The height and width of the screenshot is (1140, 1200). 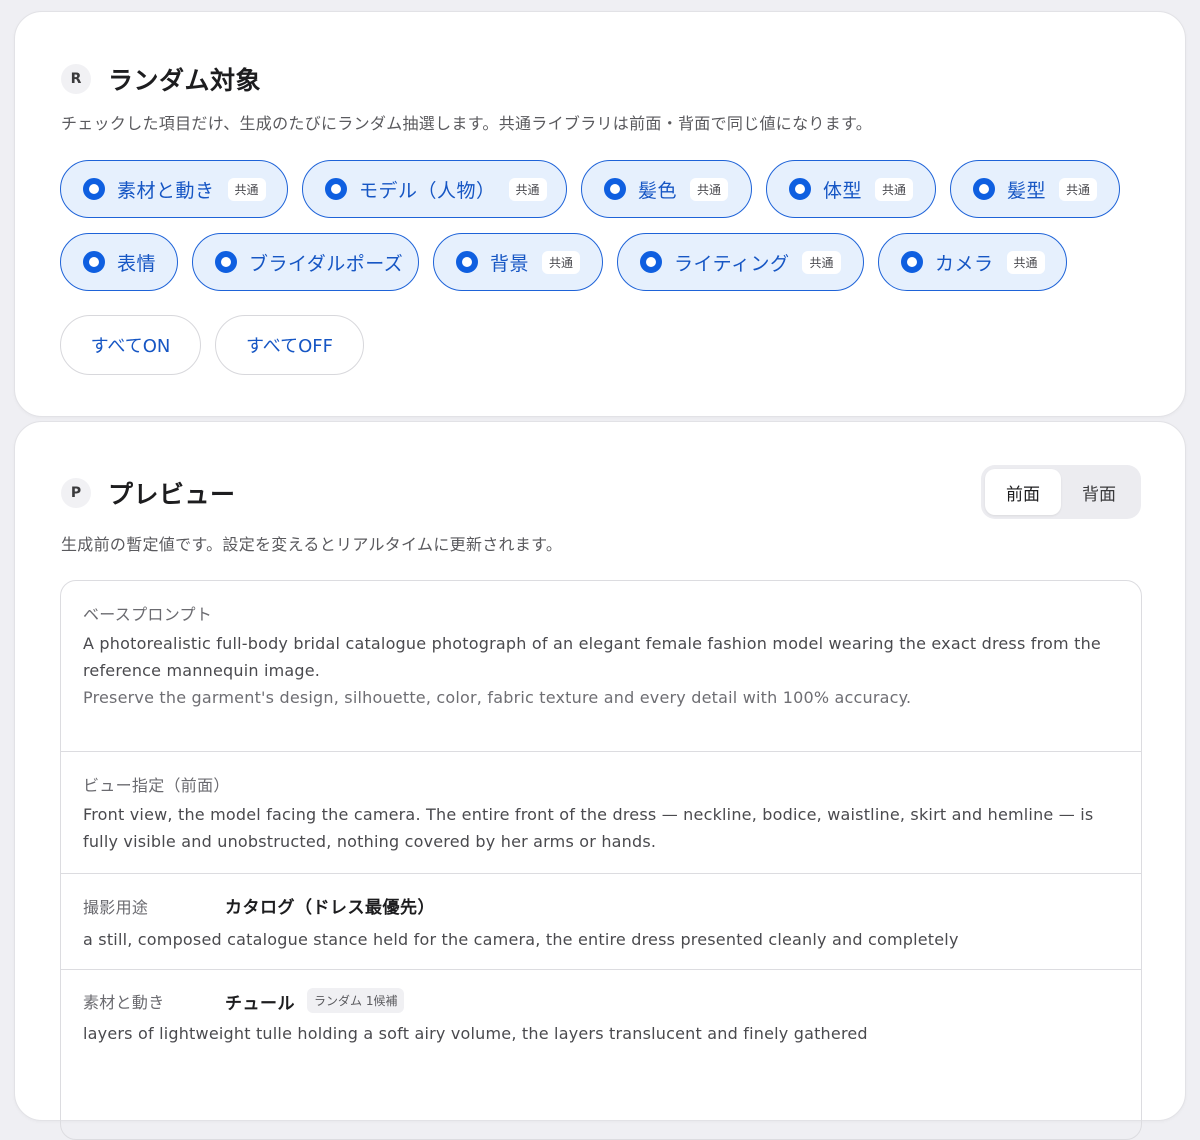 What do you see at coordinates (116, 907) in the screenshot?
I see `row-label: 撮影用途` at bounding box center [116, 907].